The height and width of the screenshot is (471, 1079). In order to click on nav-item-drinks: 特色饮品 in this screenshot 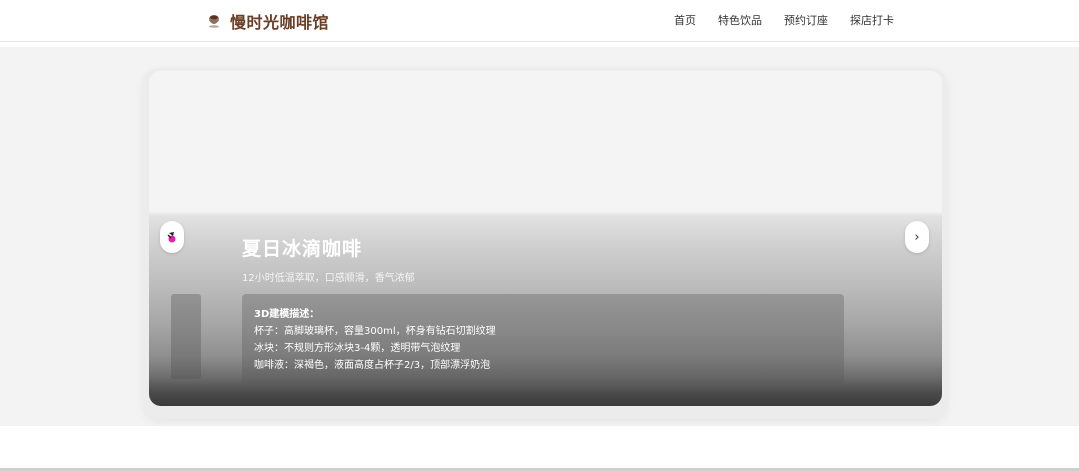, I will do `click(740, 20)`.